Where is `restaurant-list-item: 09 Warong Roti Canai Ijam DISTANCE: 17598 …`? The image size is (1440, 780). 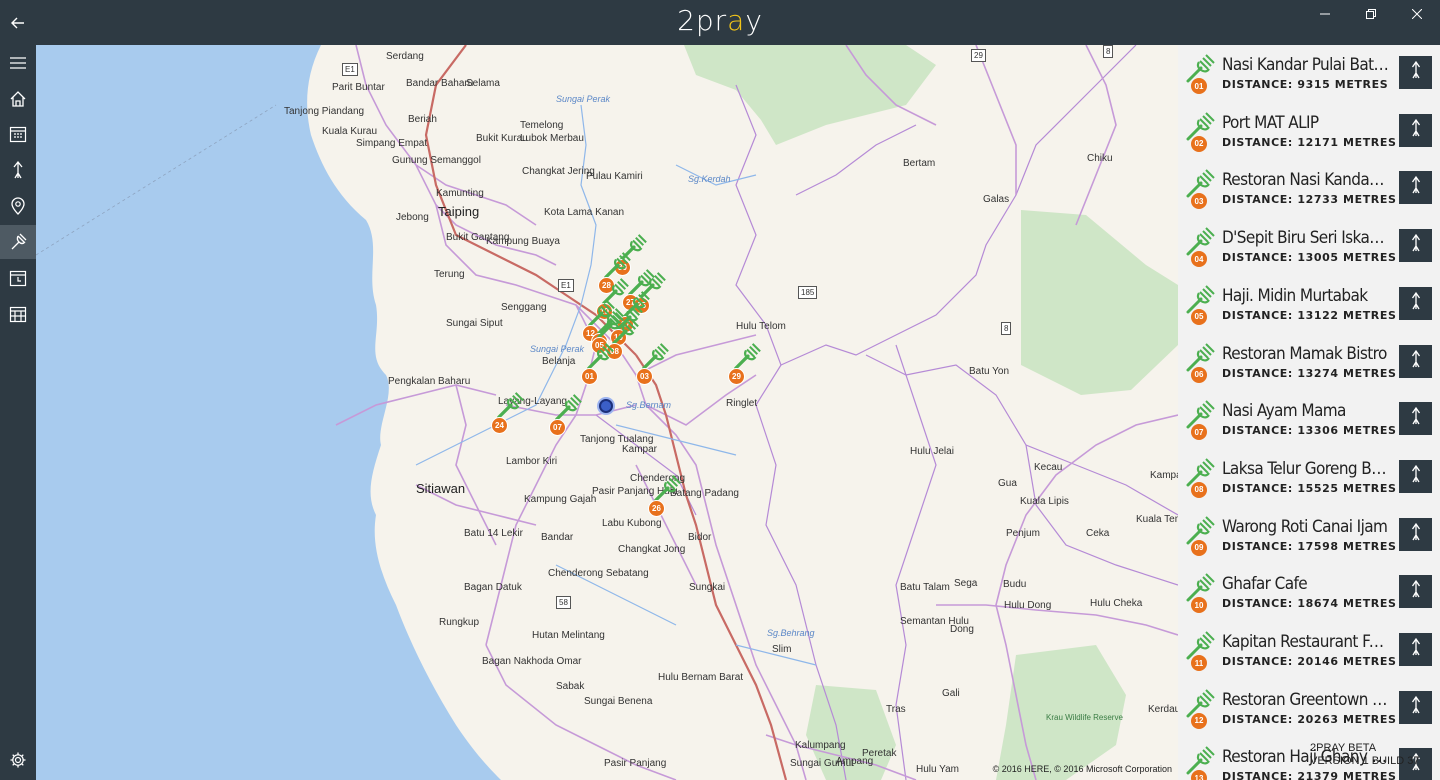 restaurant-list-item: 09 Warong Roti Canai Ijam DISTANCE: 17598 … is located at coordinates (1309, 536).